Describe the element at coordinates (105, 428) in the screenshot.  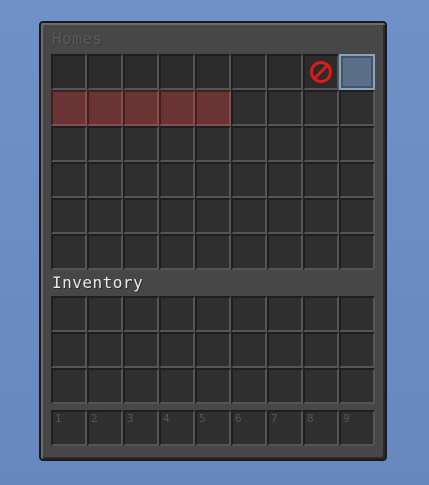
I see `hotbar-slot: 2` at that location.